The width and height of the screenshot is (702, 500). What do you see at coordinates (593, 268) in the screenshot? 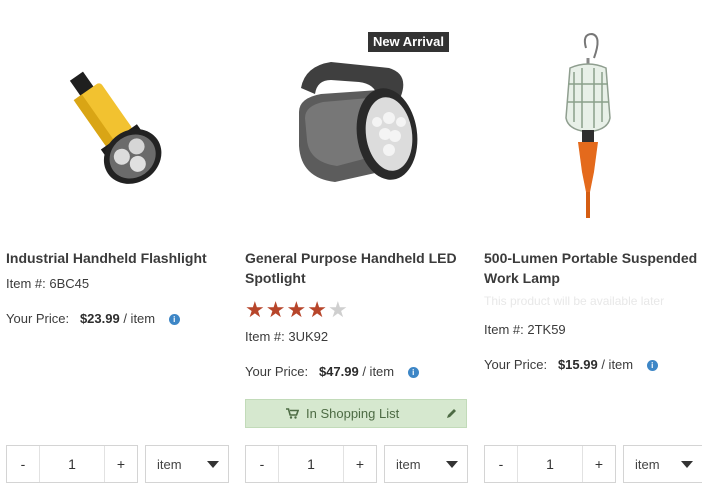
I see `product-title: 500-Lumen Portable Suspended Work Lamp` at bounding box center [593, 268].